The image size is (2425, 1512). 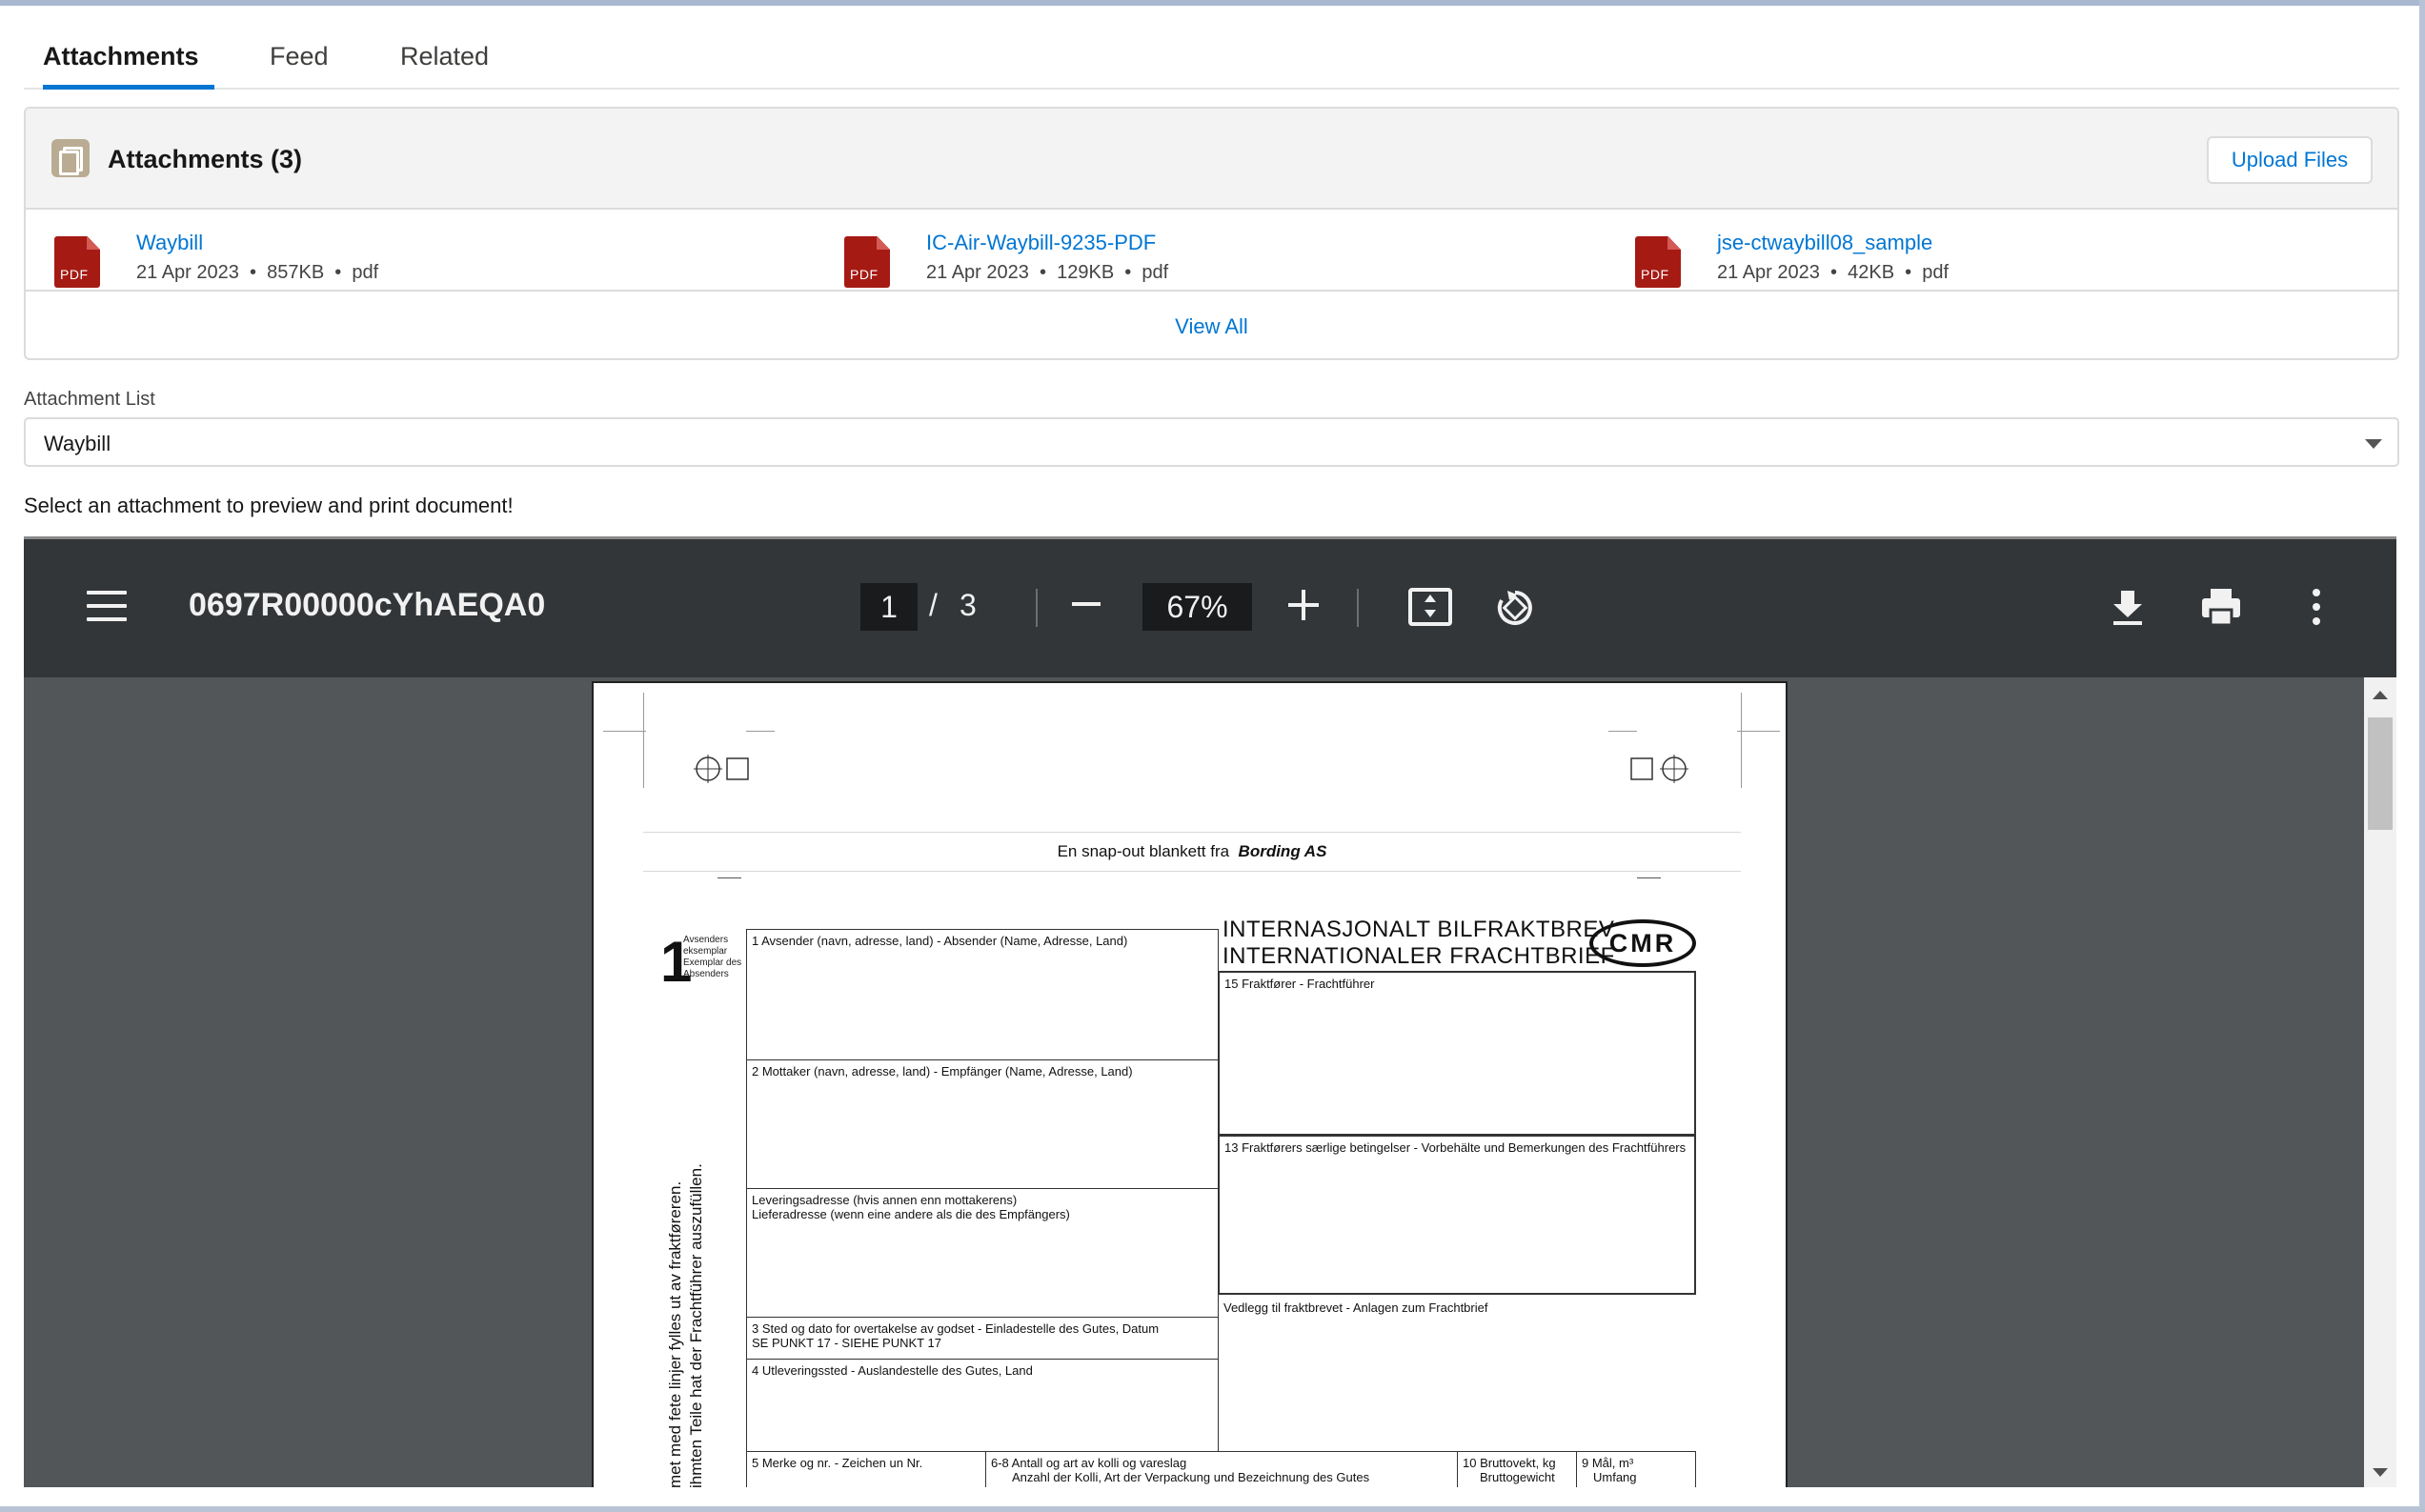 I want to click on attachment-list-label: Attachment List, so click(x=89, y=399).